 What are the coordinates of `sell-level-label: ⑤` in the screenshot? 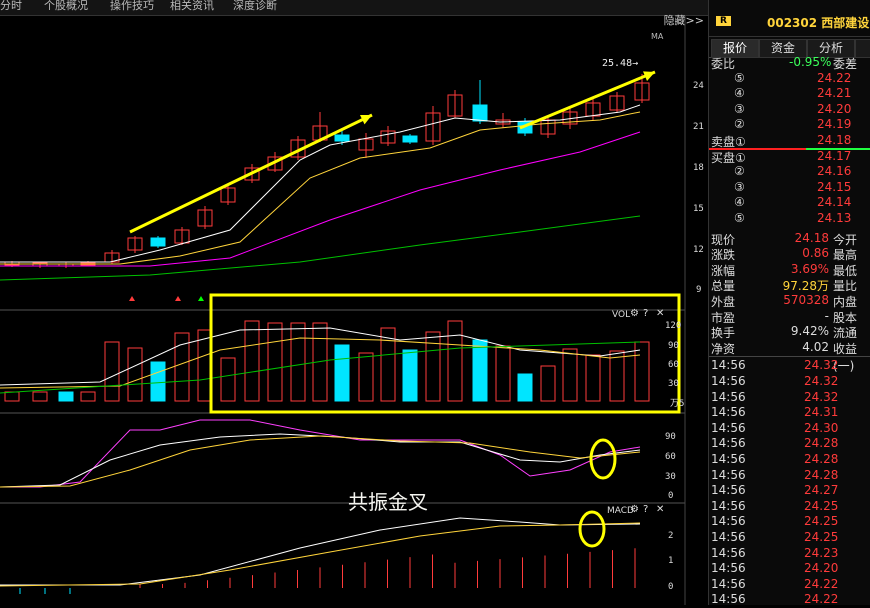 It's located at (739, 77).